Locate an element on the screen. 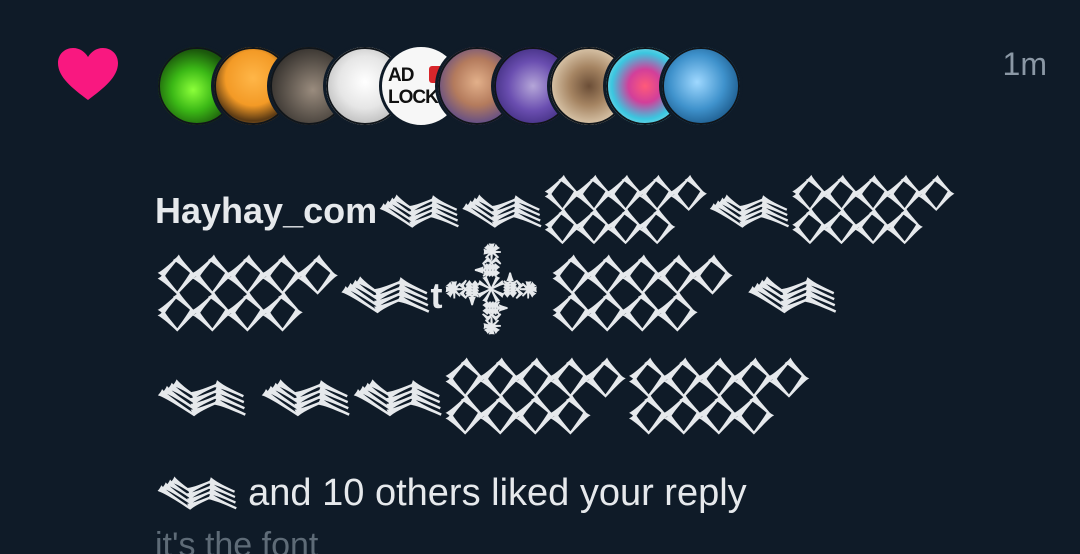 This screenshot has width=1080, height=554. liker-name-line-1: Hayhay_com𒈝𒈝𒐫𒈝𒐫 is located at coordinates (556, 207).